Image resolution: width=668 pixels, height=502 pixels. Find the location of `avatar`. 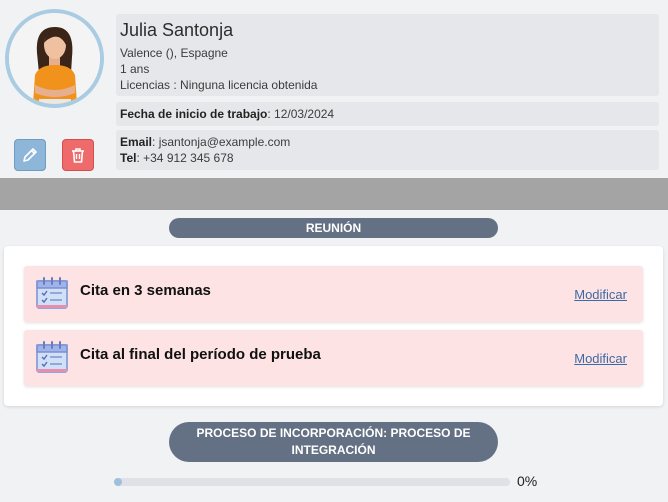

avatar is located at coordinates (54, 58).